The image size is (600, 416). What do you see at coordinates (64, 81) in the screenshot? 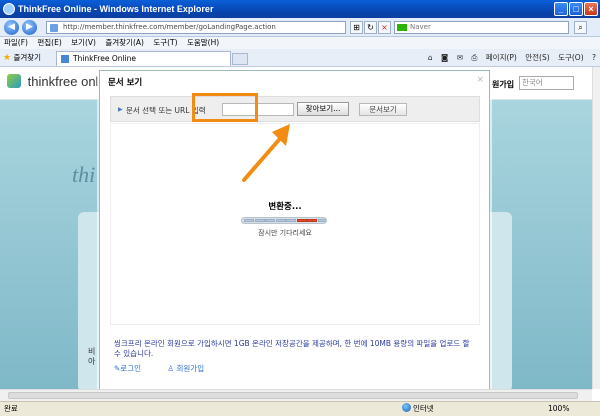
I see `logo-text: thinkfree onli` at bounding box center [64, 81].